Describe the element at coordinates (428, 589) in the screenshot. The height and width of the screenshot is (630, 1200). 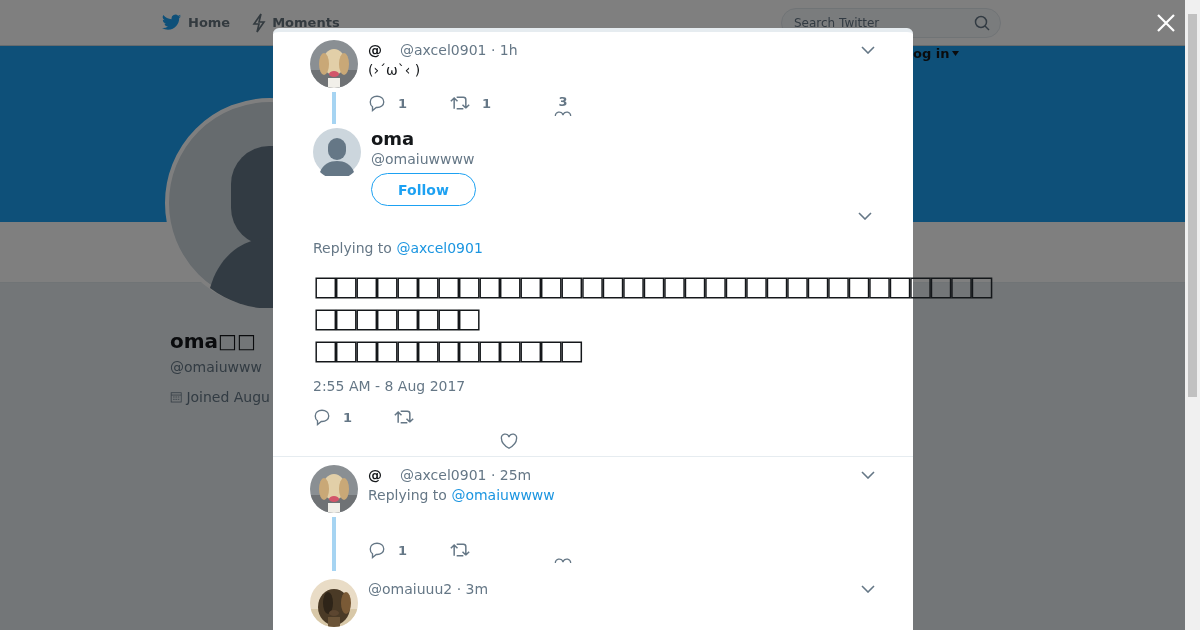
I see `user-handle: @omaiuuu2 · 3m` at that location.